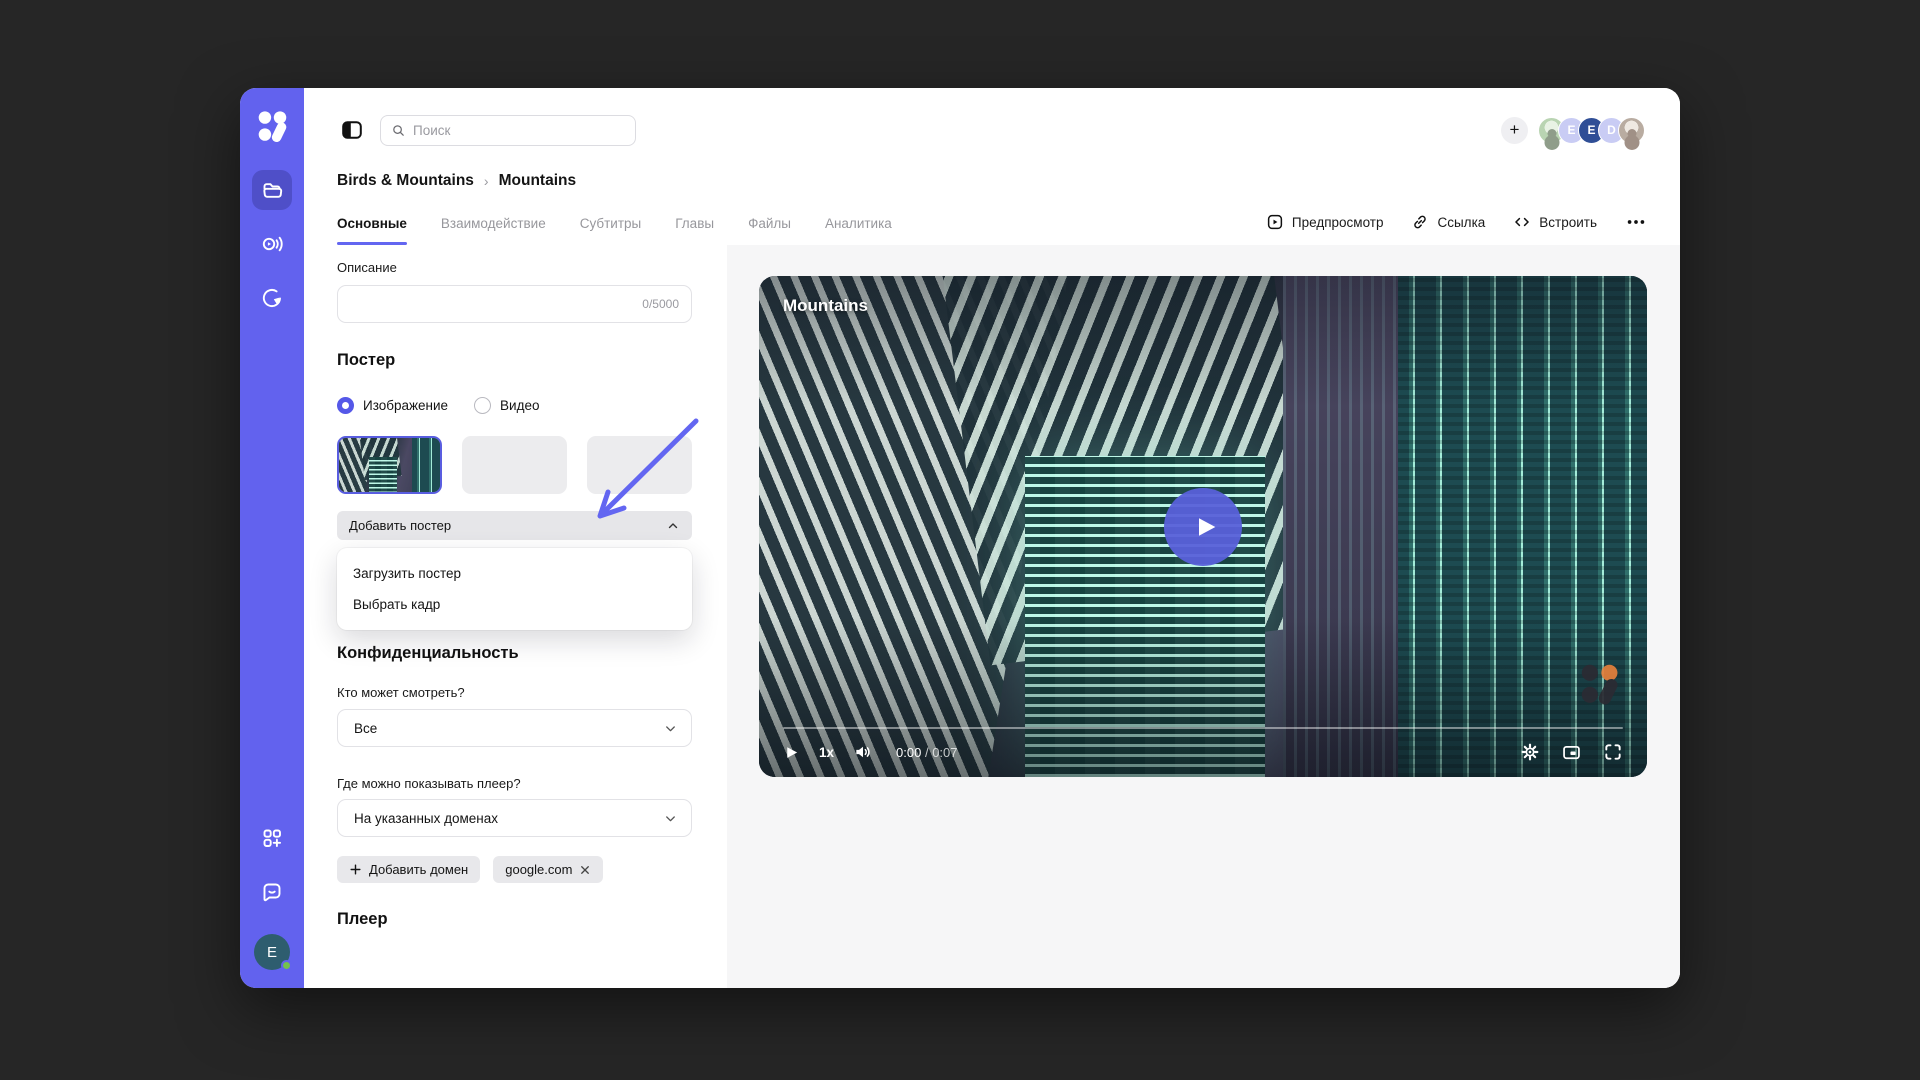  I want to click on poster-thumbnails, so click(514, 465).